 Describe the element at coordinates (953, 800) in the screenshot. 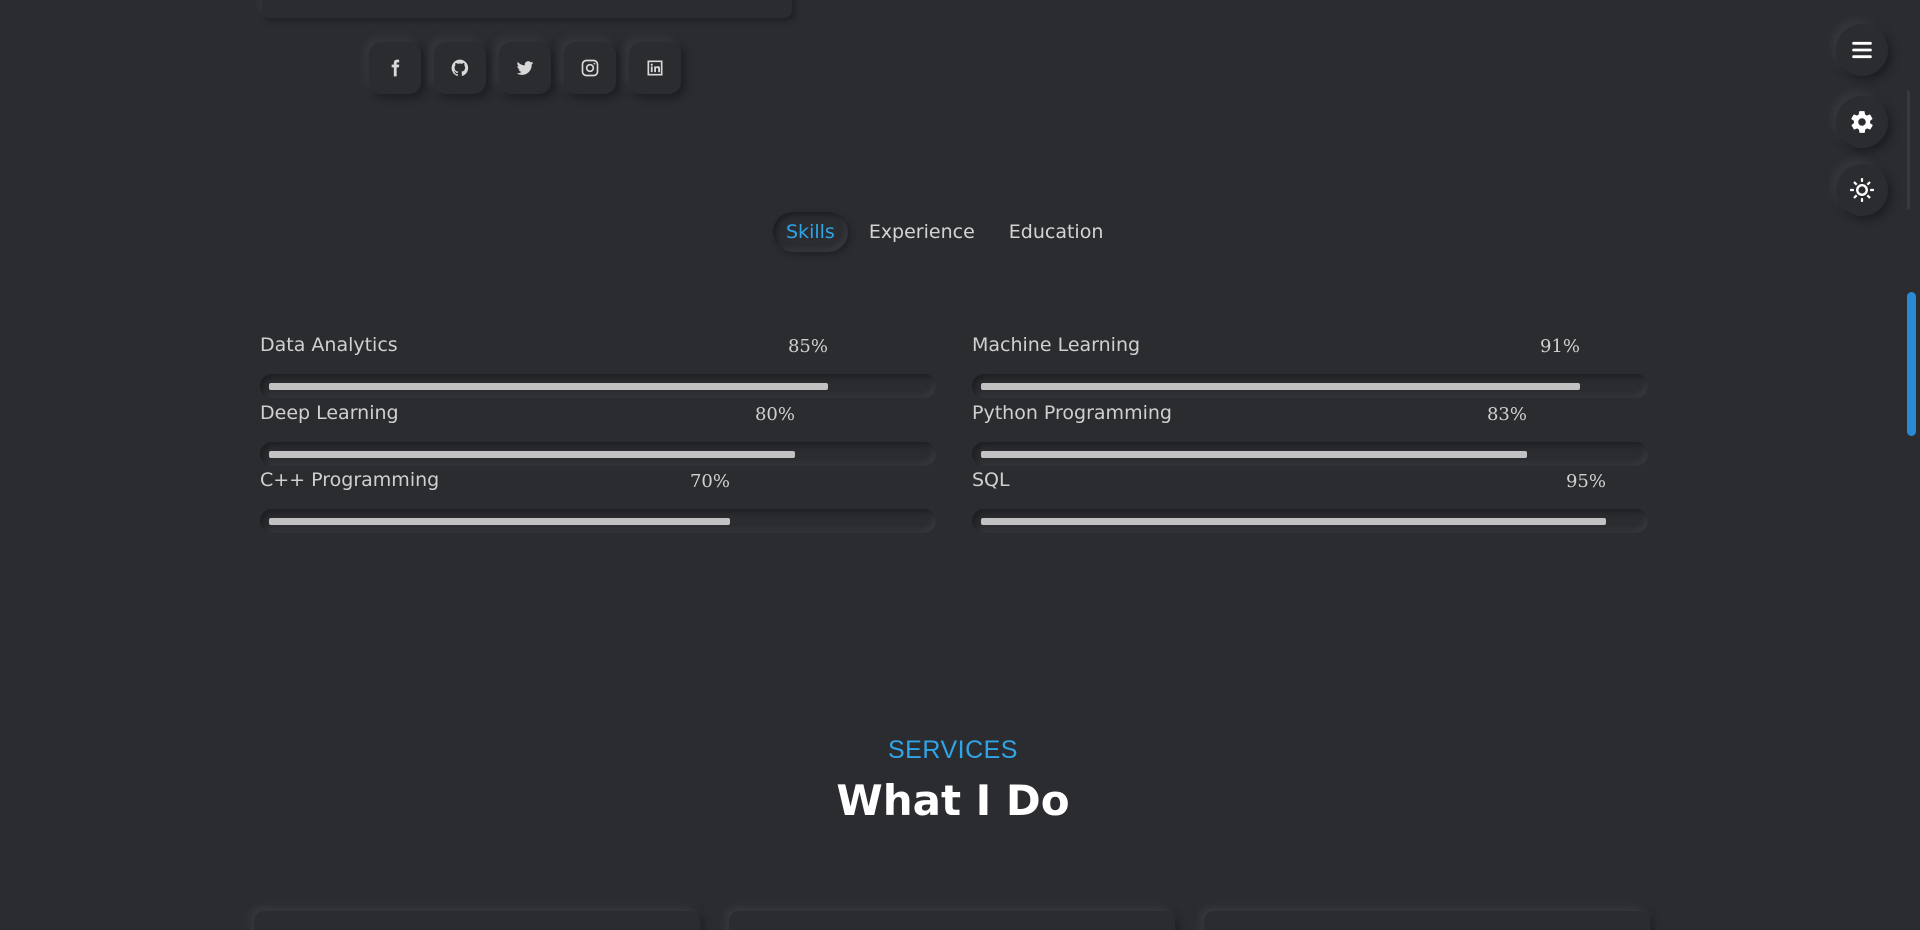

I see `services-title: What I Do` at that location.